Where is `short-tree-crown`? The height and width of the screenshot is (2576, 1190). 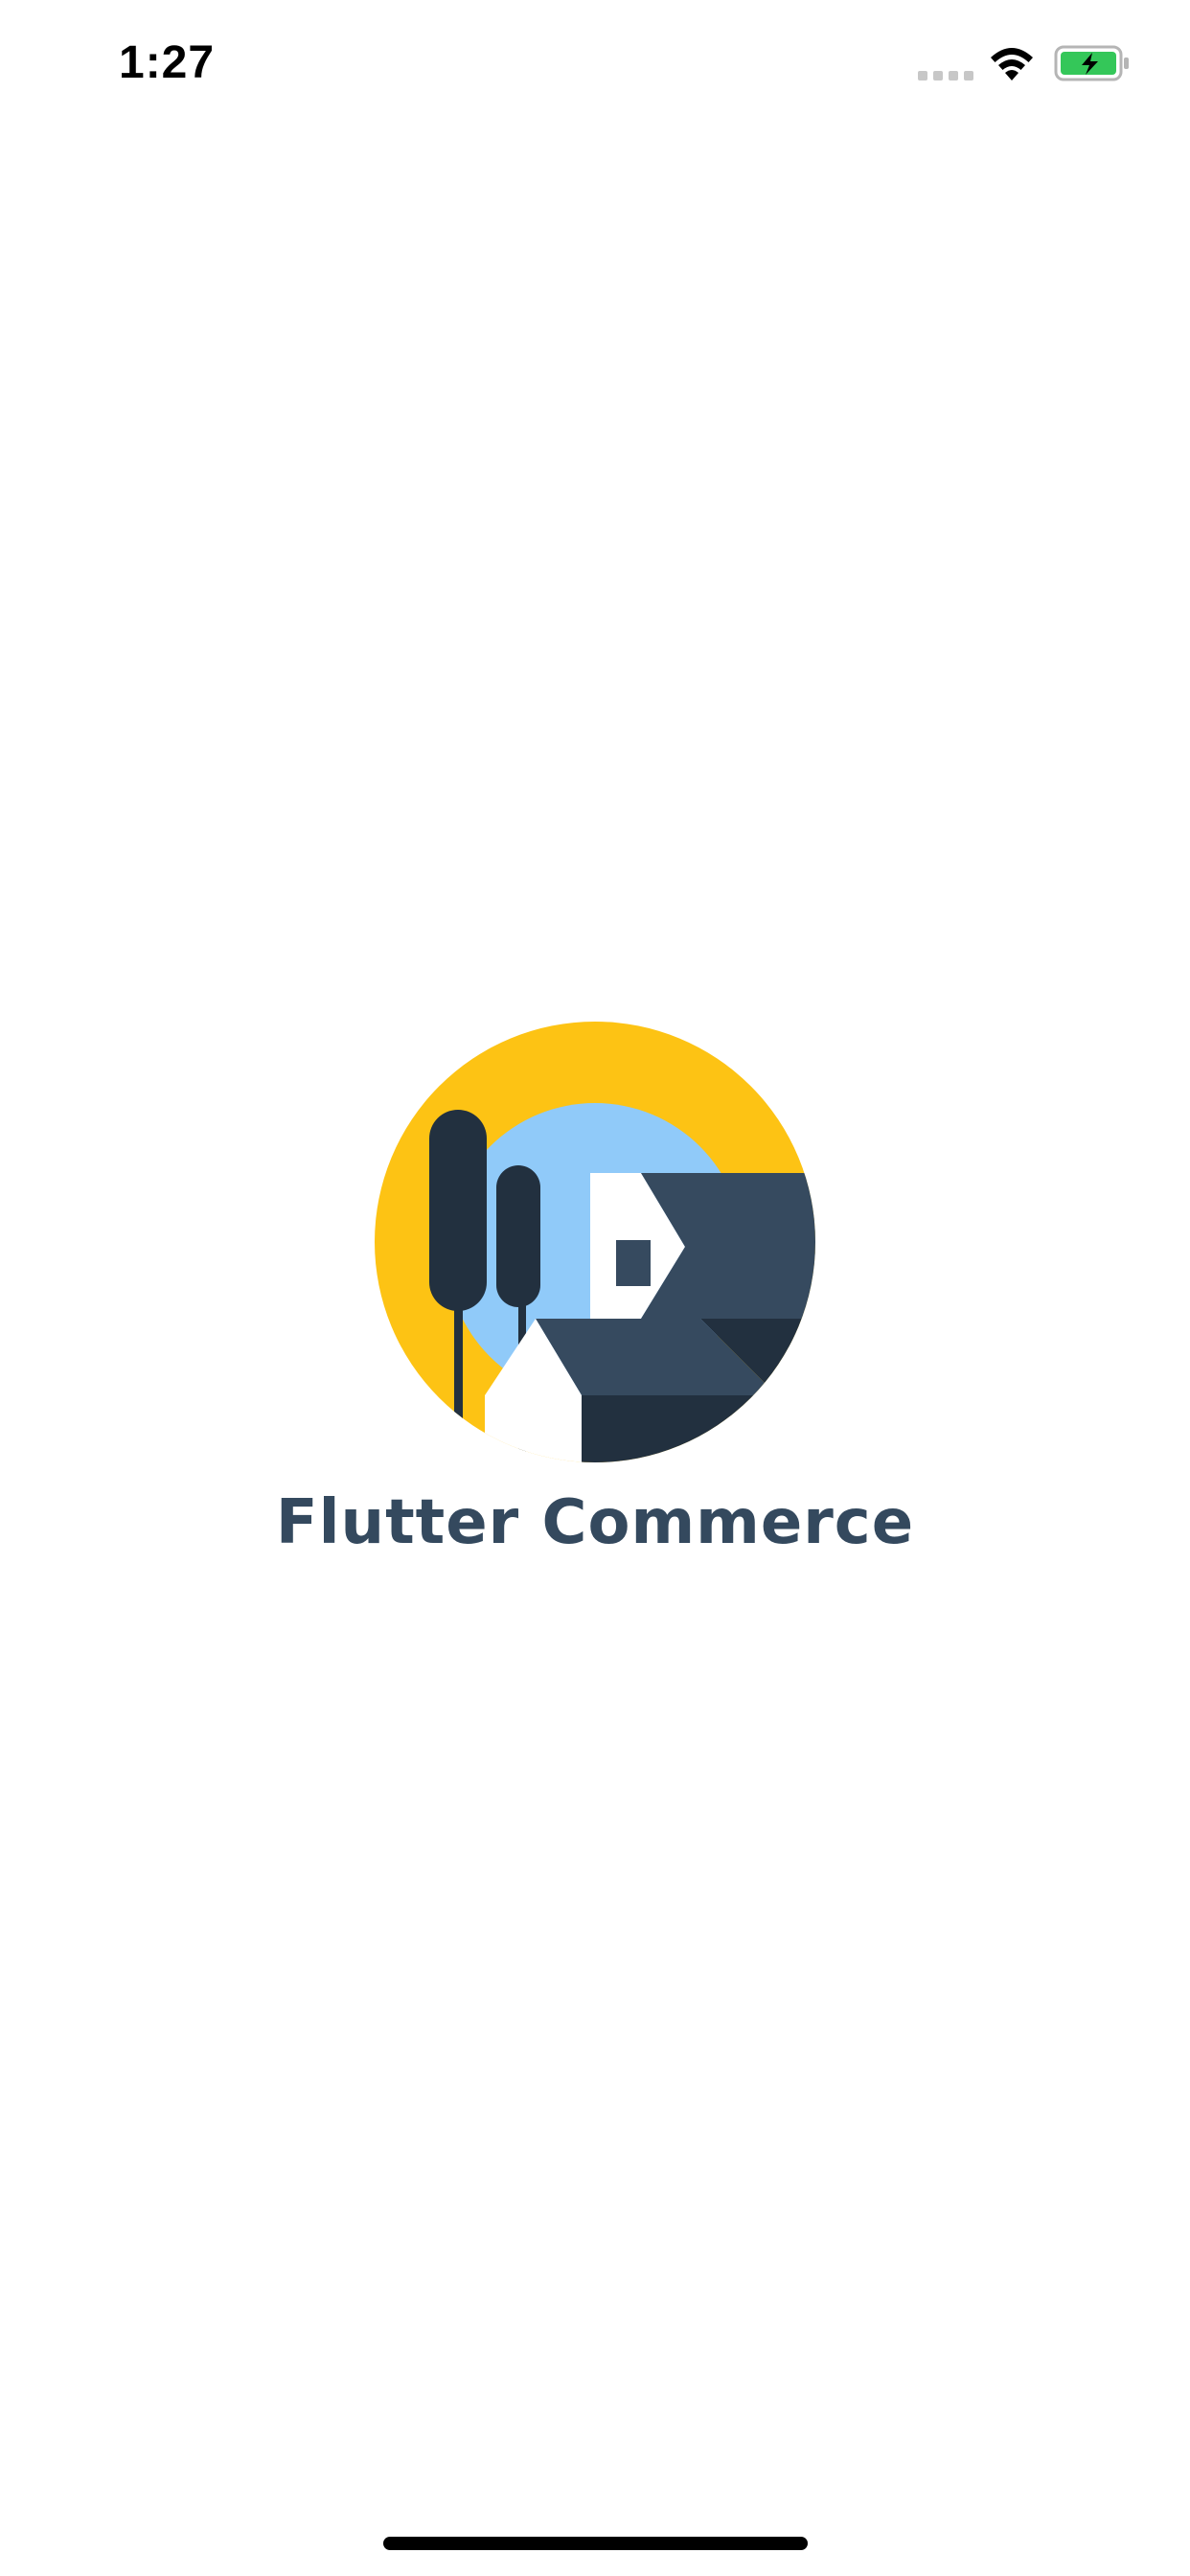
short-tree-crown is located at coordinates (518, 1236).